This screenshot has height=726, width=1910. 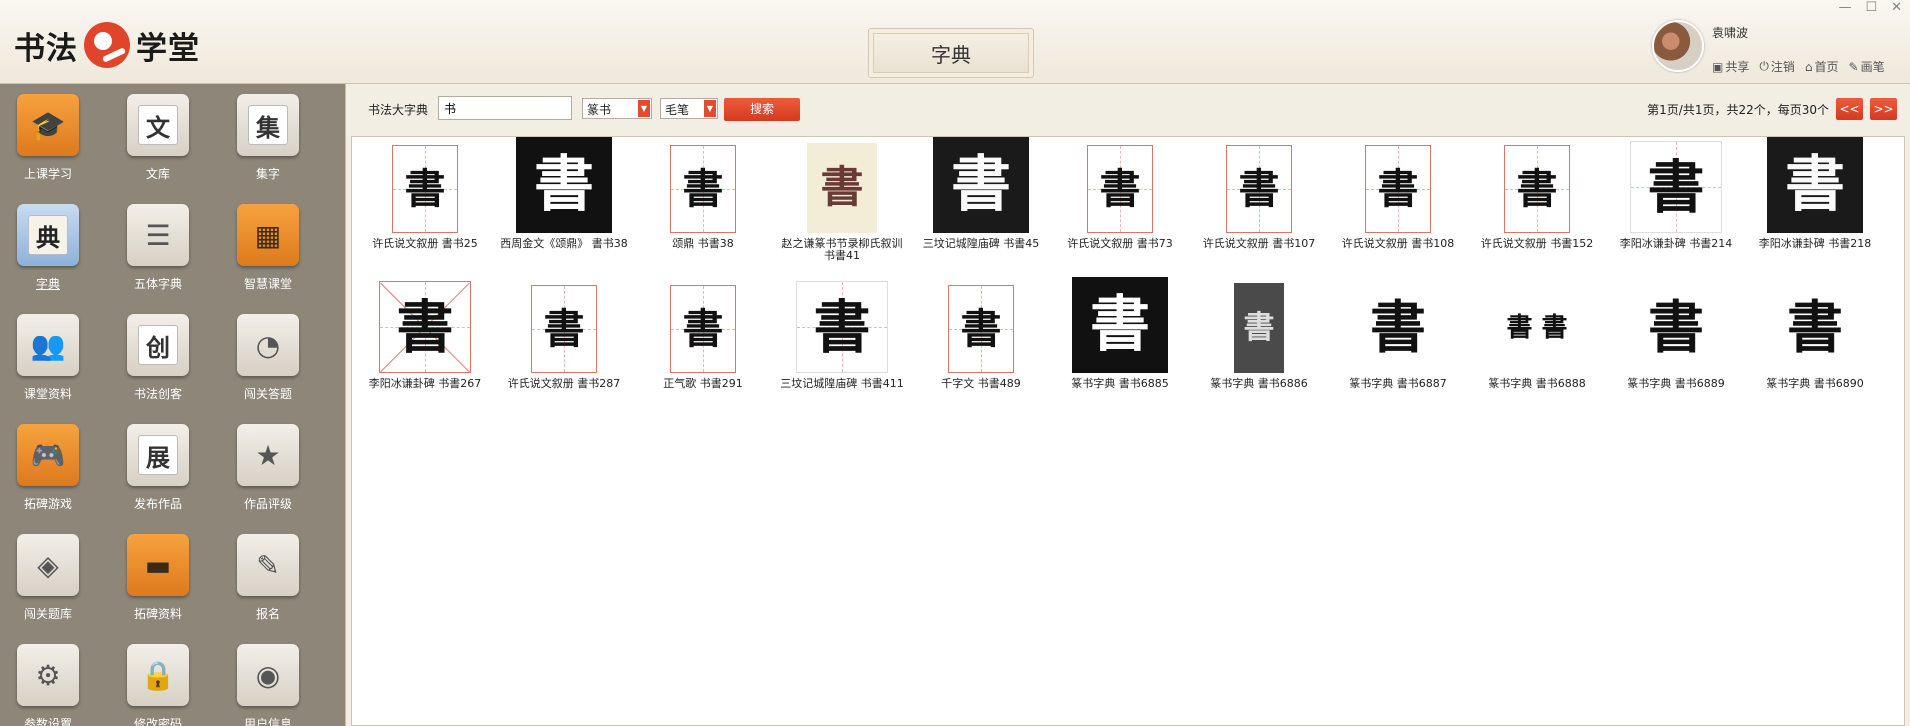 I want to click on script-style-select: 篆书 ▼, so click(x=617, y=108).